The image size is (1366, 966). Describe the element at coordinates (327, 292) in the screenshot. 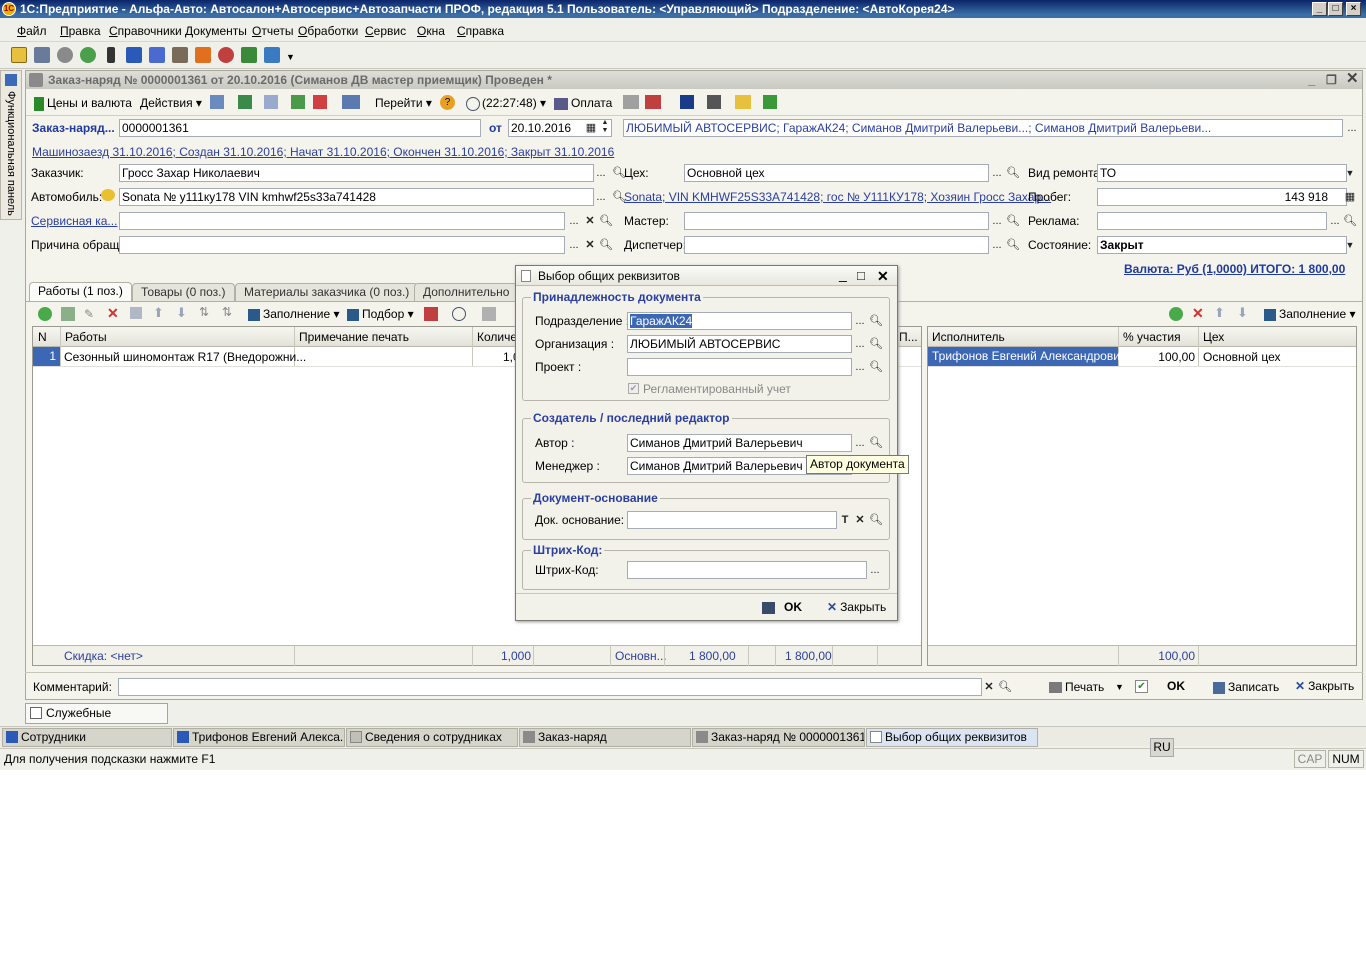

I see `tab-customer-materials: Материалы заказчика (0 поз.)` at that location.